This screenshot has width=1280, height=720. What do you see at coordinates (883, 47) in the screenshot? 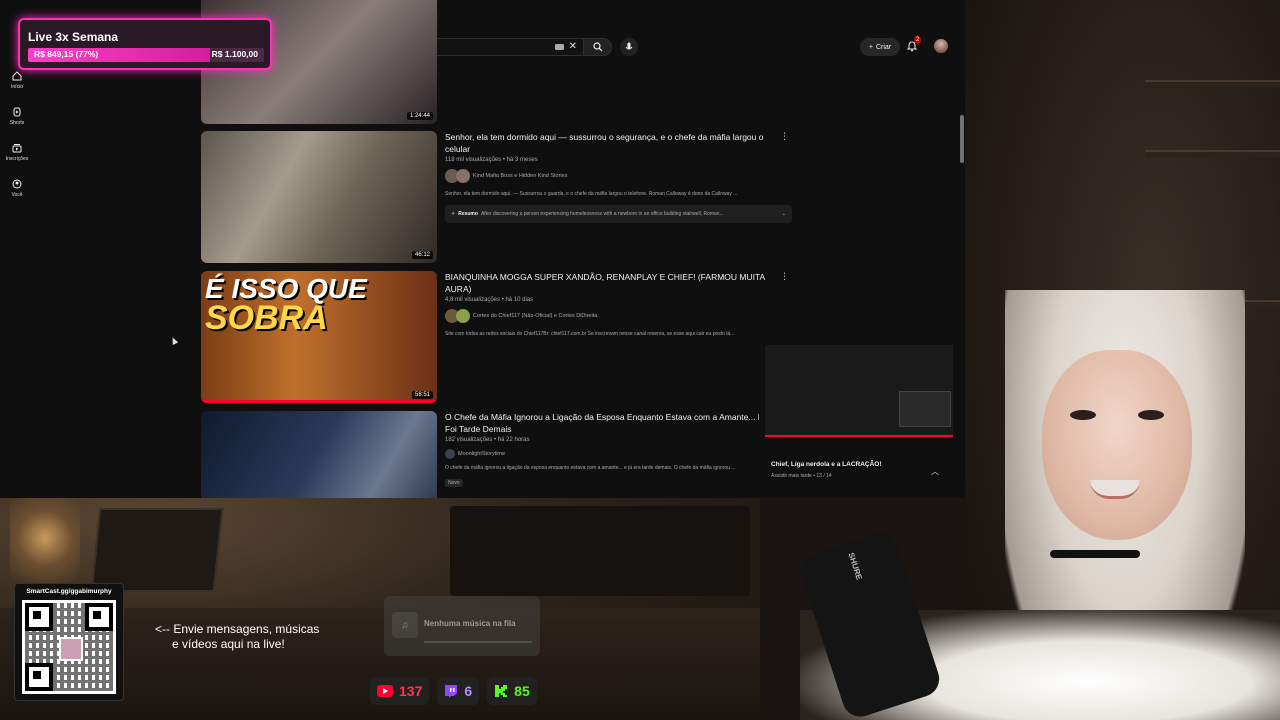
I see `create-label: Criar` at bounding box center [883, 47].